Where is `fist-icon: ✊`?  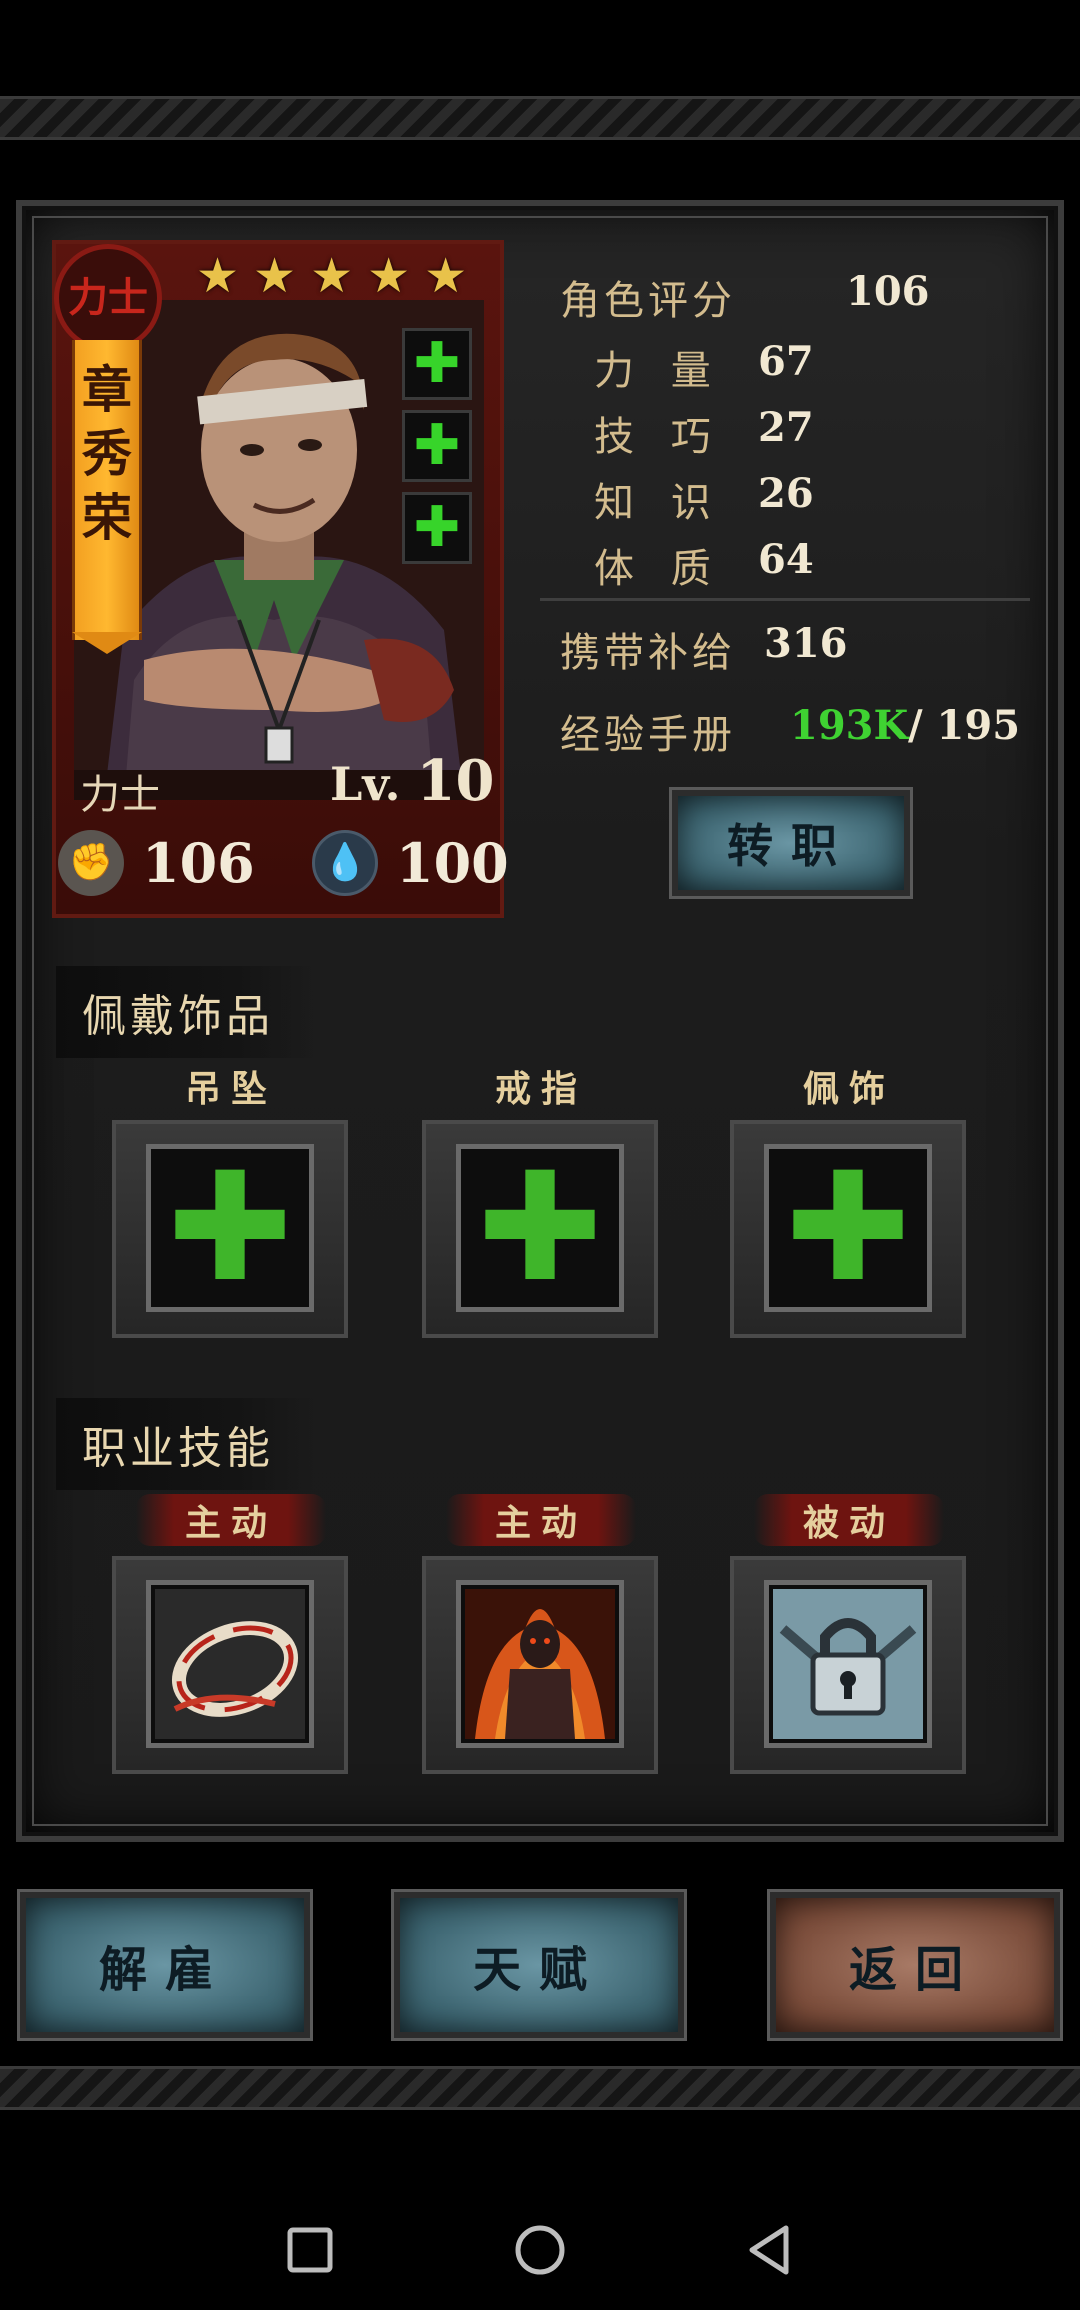 fist-icon: ✊ is located at coordinates (91, 863).